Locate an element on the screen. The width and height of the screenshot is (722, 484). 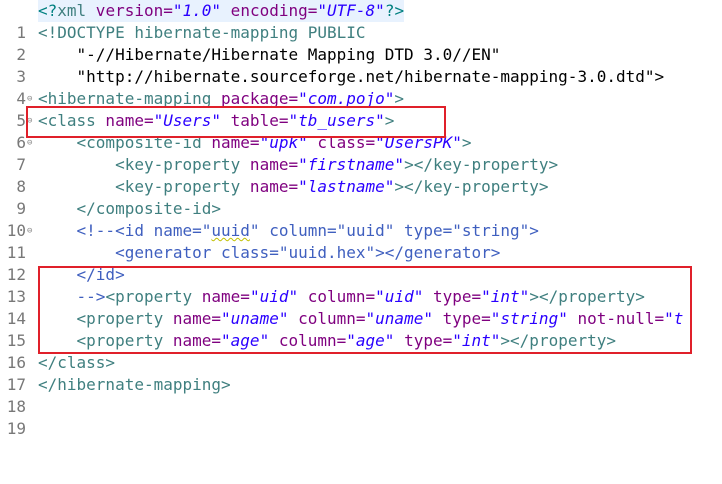
code-line-18: 18 </hibernate-mapping> is located at coordinates (361, 395).